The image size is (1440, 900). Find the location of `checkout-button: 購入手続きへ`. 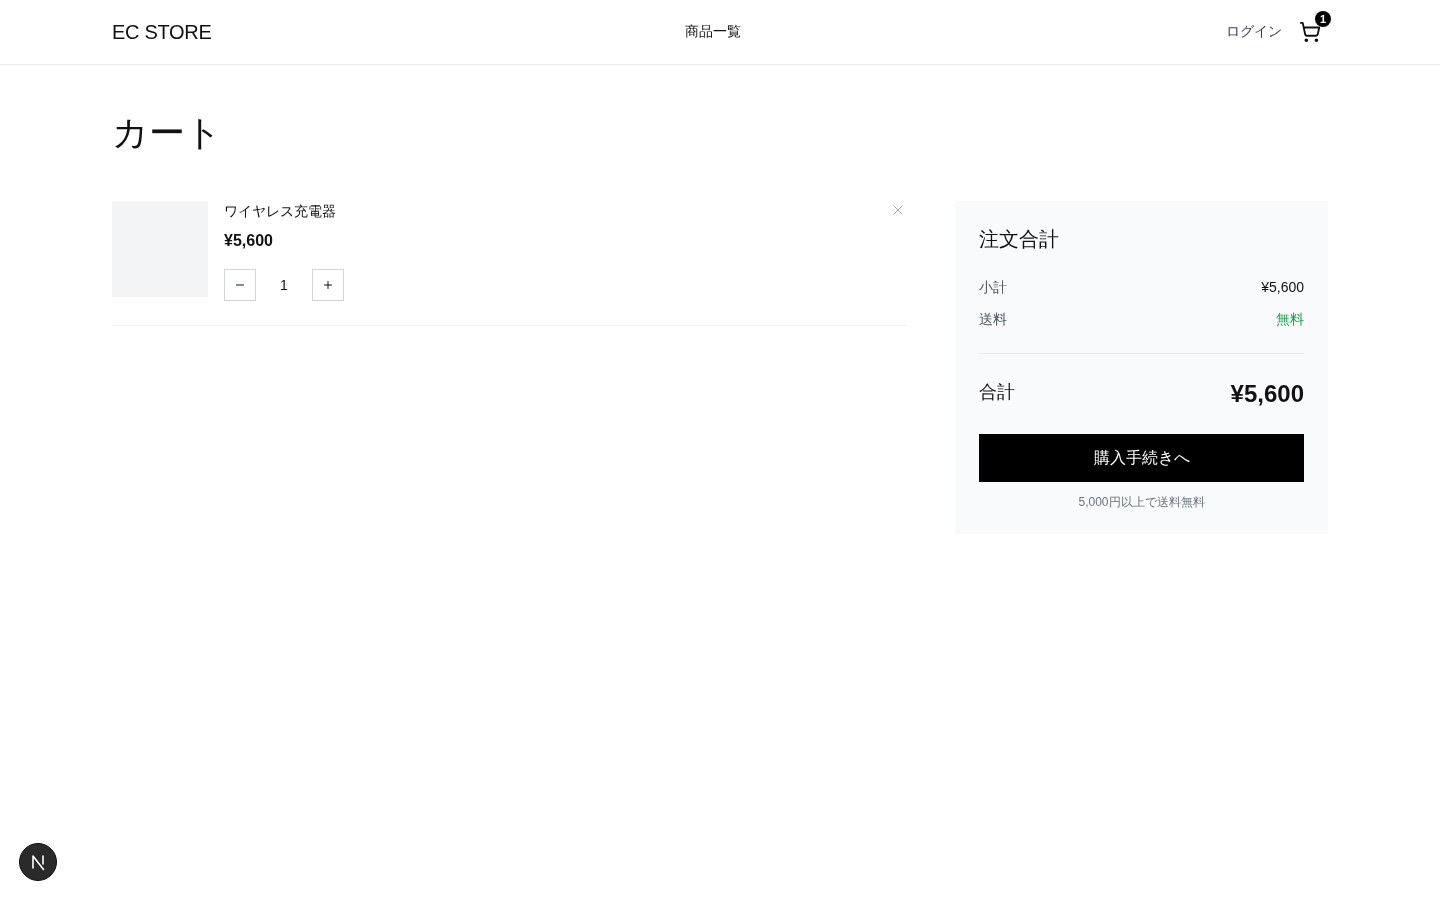

checkout-button: 購入手続きへ is located at coordinates (1141, 458).